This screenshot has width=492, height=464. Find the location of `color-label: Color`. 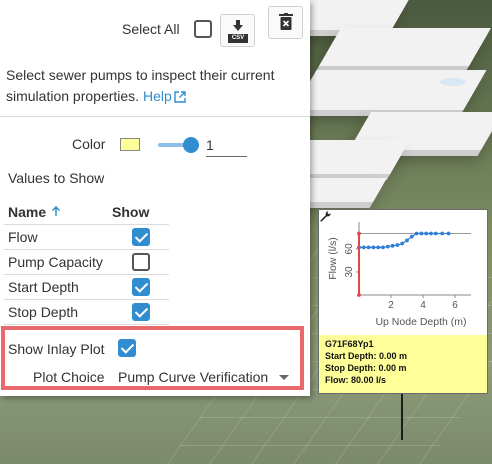

color-label: Color is located at coordinates (89, 144).